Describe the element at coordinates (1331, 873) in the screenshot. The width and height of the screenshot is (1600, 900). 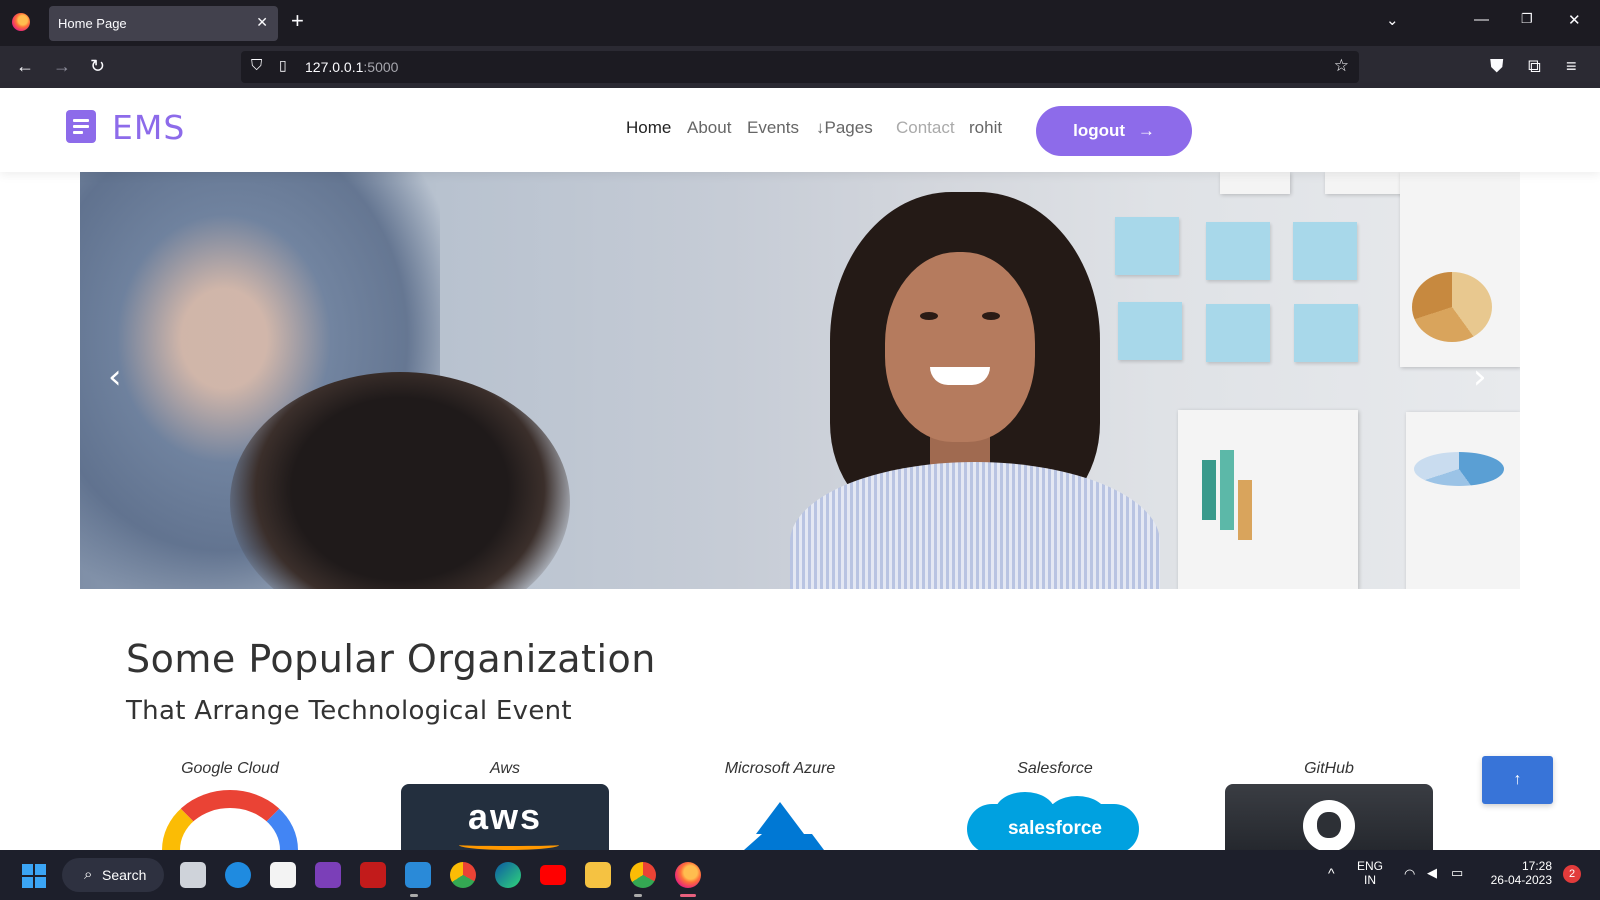
I see `show-hidden-icons: ^` at that location.